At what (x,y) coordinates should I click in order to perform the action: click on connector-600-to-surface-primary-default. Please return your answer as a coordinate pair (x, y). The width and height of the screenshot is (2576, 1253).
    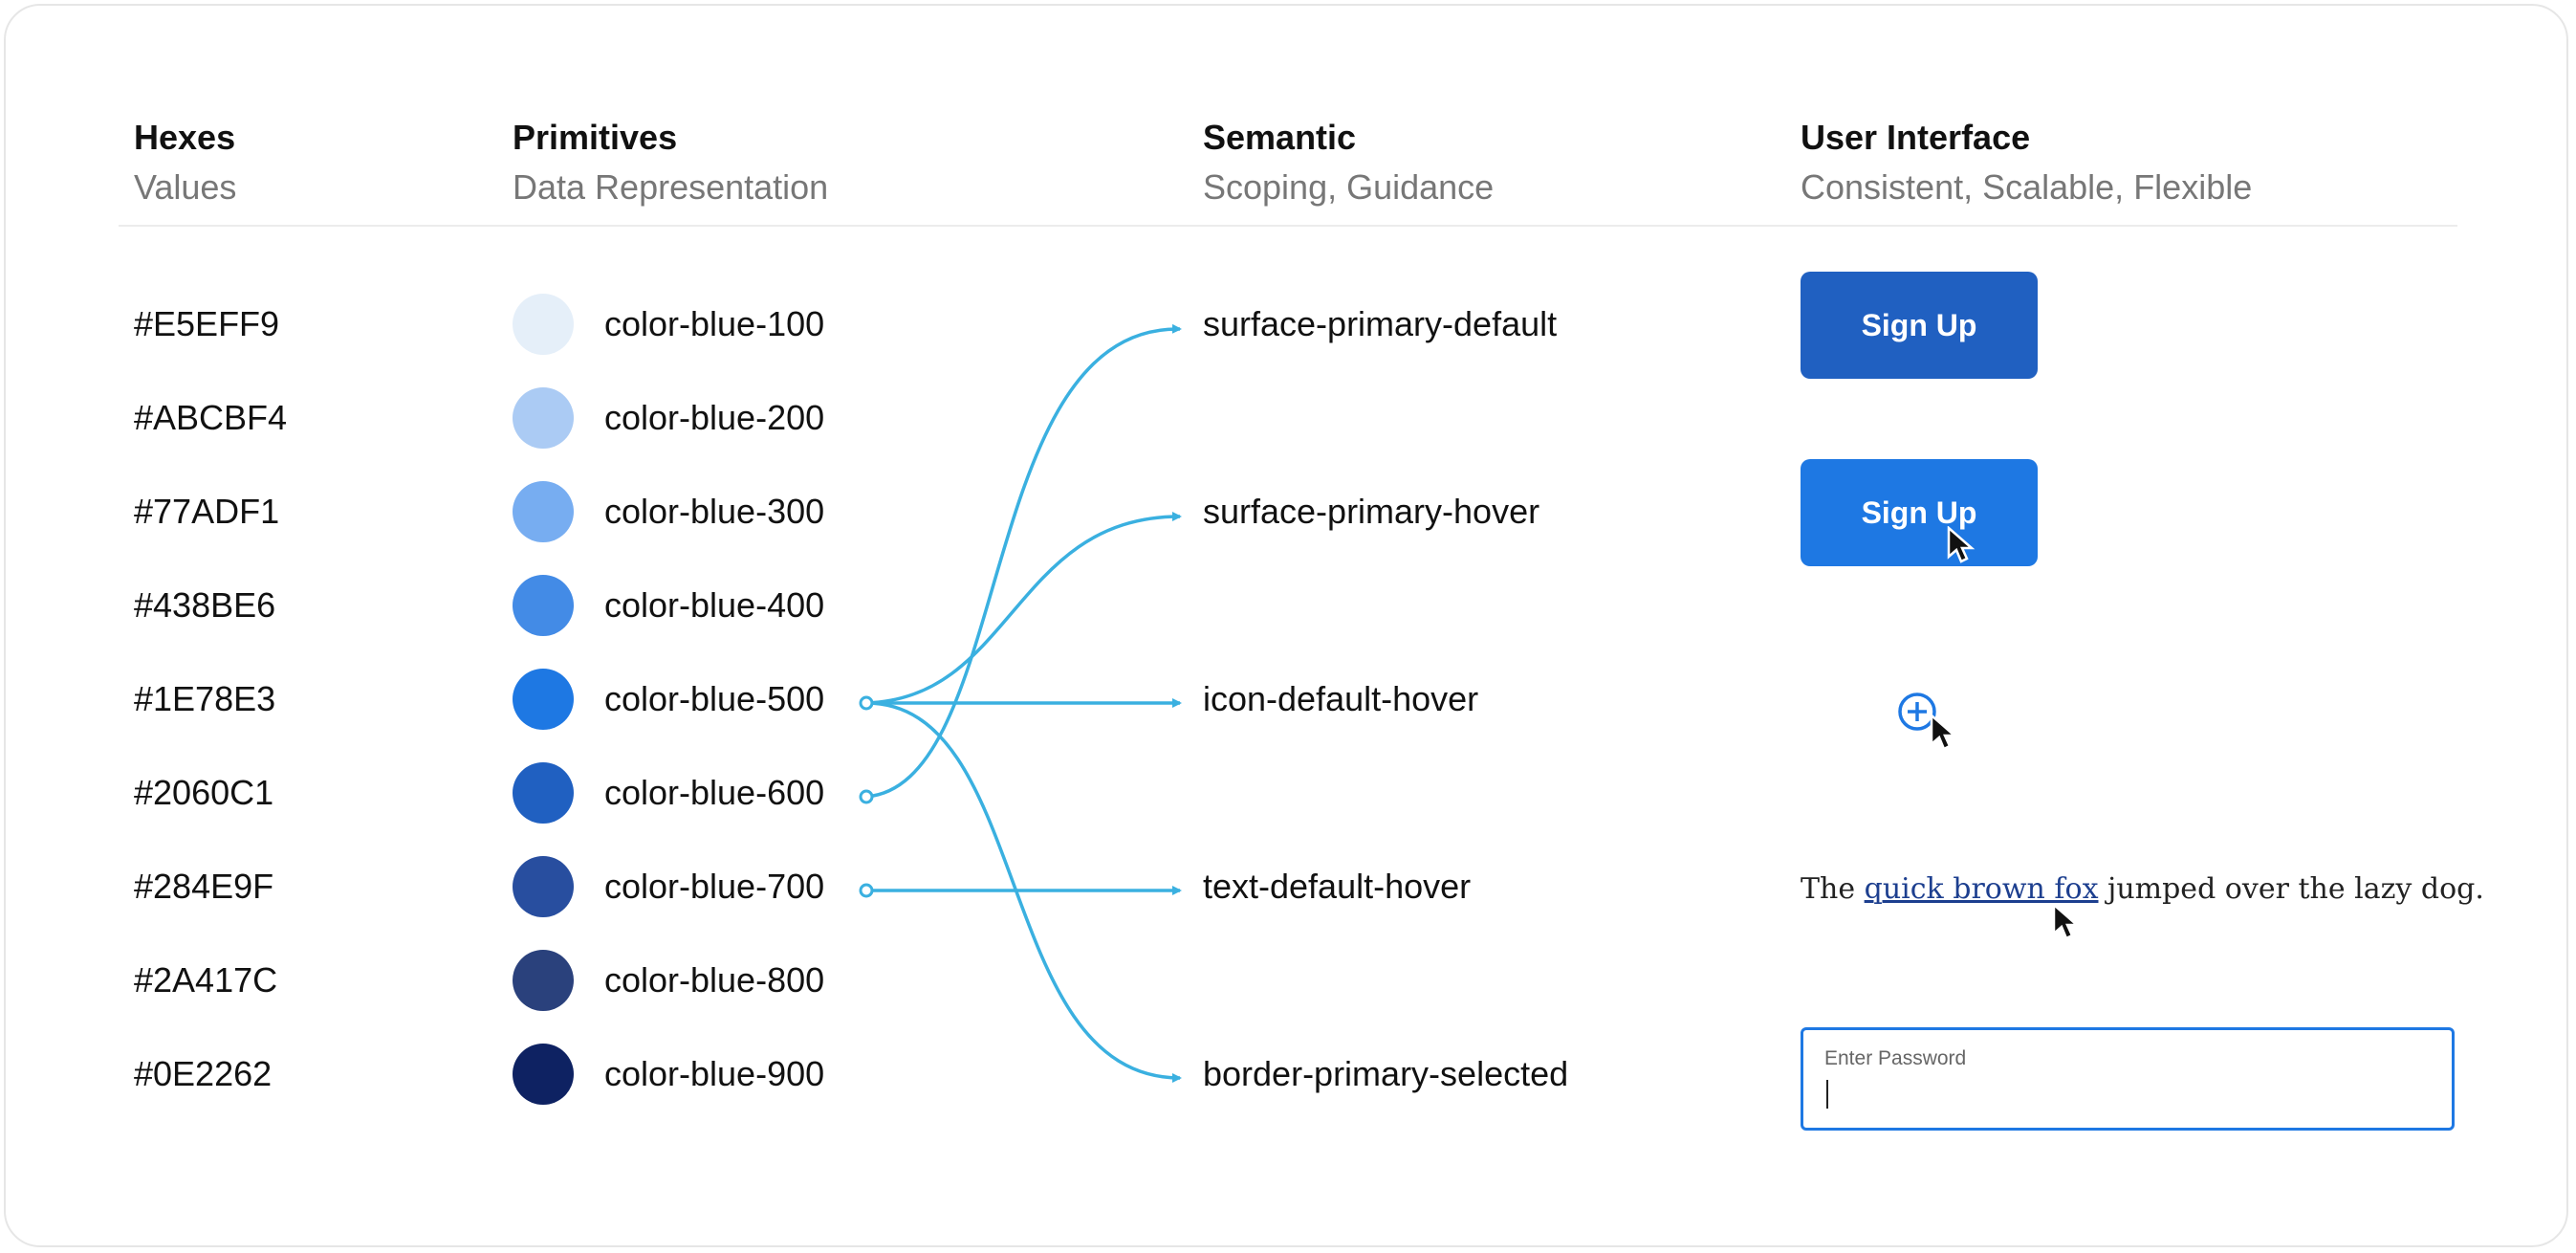
    Looking at the image, I should click on (1023, 561).